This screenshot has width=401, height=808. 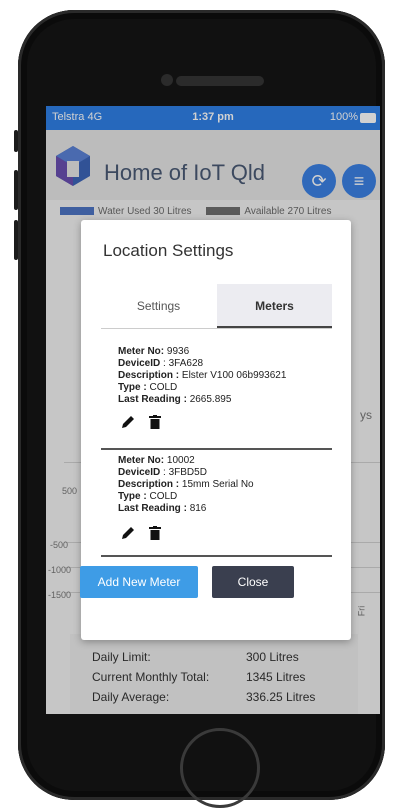 What do you see at coordinates (180, 460) in the screenshot?
I see `meter-no-value: 10002` at bounding box center [180, 460].